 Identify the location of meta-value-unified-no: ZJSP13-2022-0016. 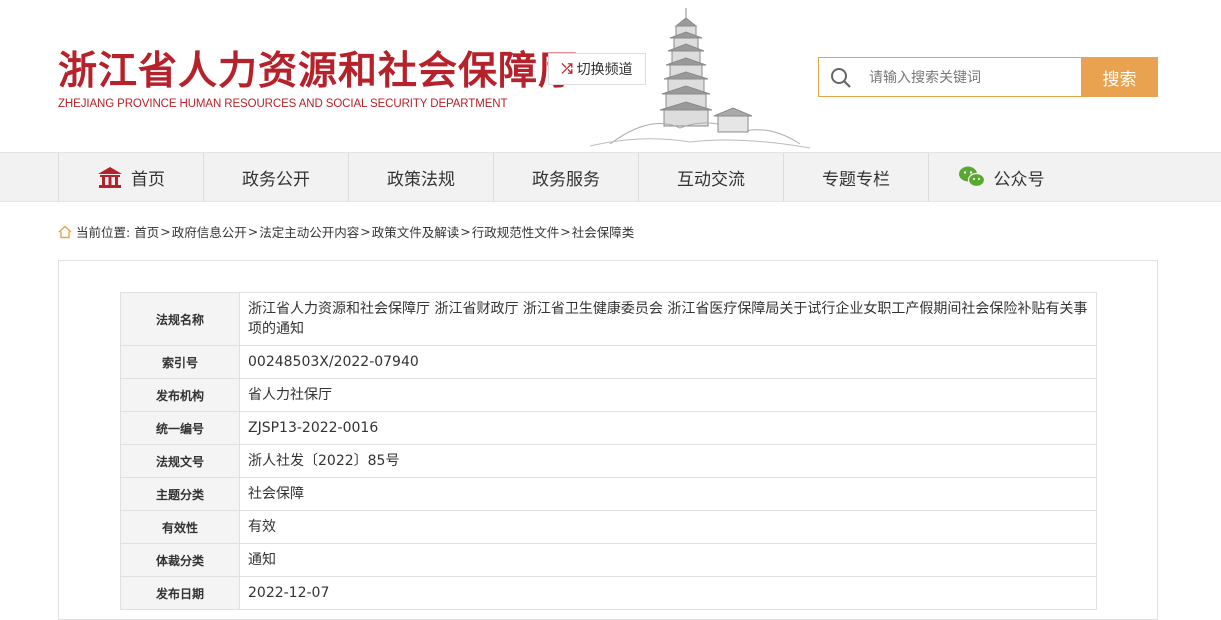
(668, 428).